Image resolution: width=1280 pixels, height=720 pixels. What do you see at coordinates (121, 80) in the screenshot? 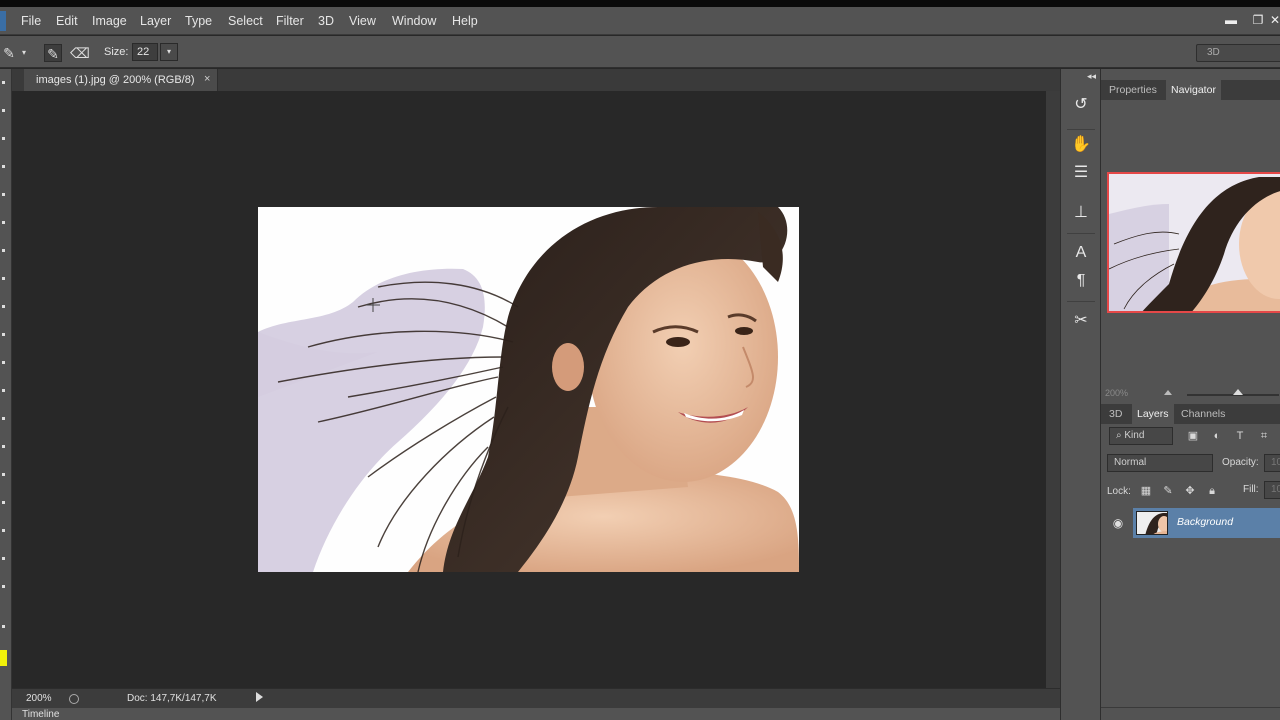
I see `document-tab: images (1).jpg @ 200% (RGB/8) ×` at bounding box center [121, 80].